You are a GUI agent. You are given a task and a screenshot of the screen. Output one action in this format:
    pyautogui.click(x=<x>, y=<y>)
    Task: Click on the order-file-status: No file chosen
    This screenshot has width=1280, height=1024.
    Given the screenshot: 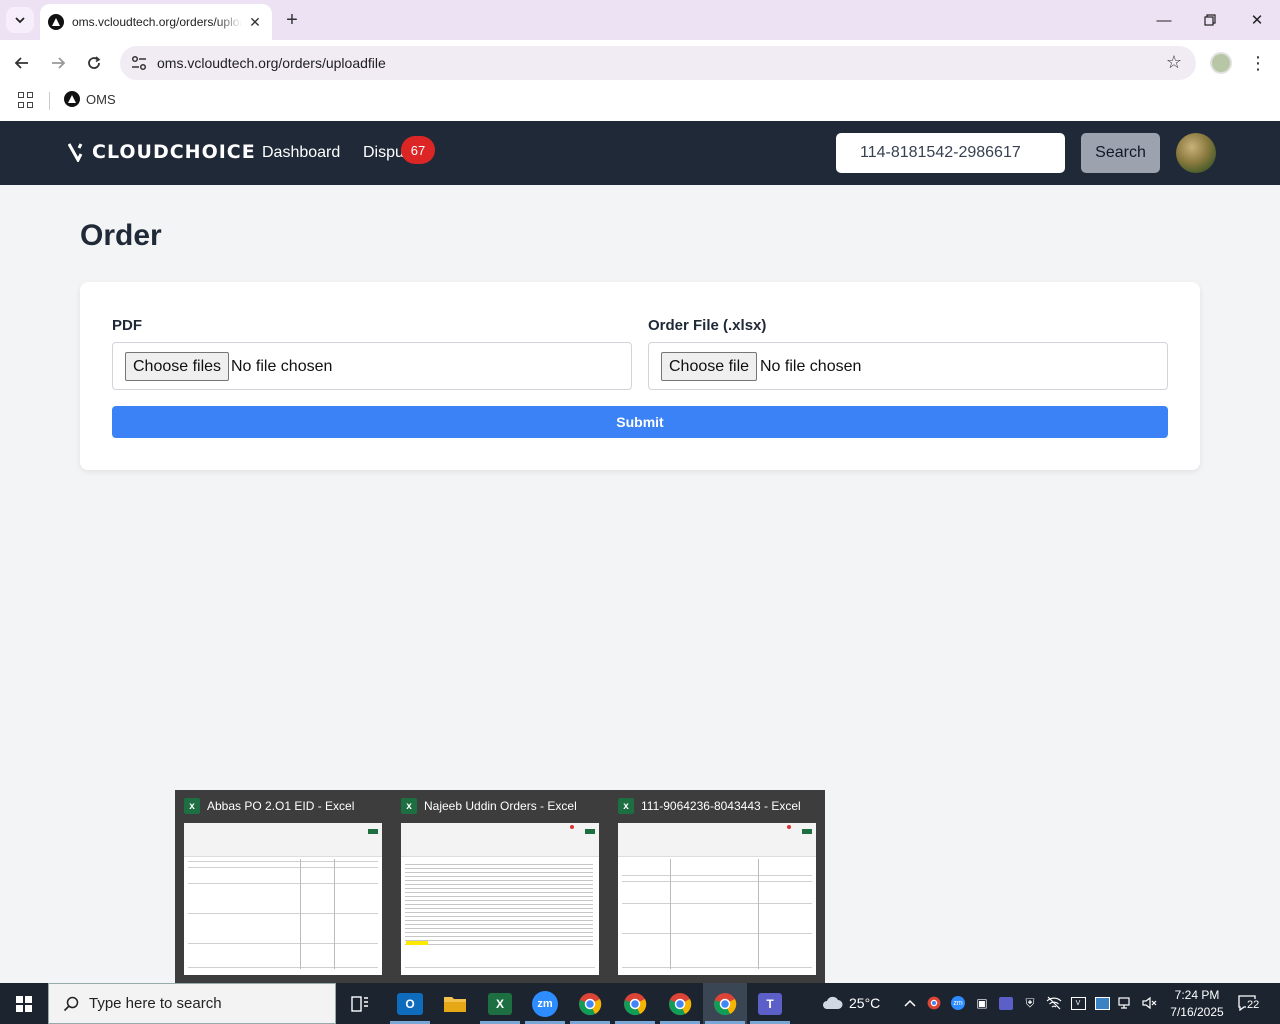 What is the action you would take?
    pyautogui.click(x=811, y=366)
    